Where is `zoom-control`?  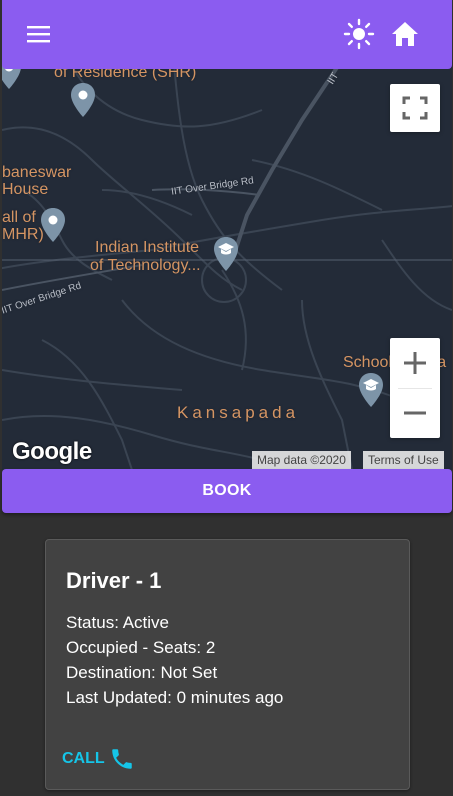
zoom-control is located at coordinates (415, 388).